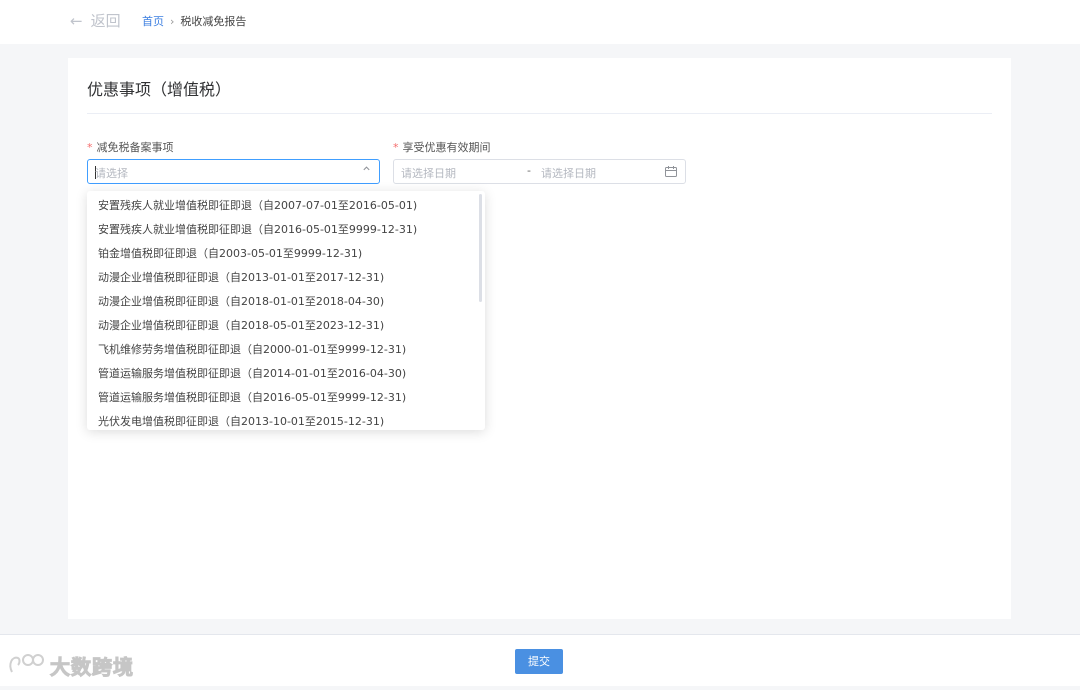 The width and height of the screenshot is (1080, 690). What do you see at coordinates (159, 89) in the screenshot?
I see `page-title: 优惠事项（增值税）` at bounding box center [159, 89].